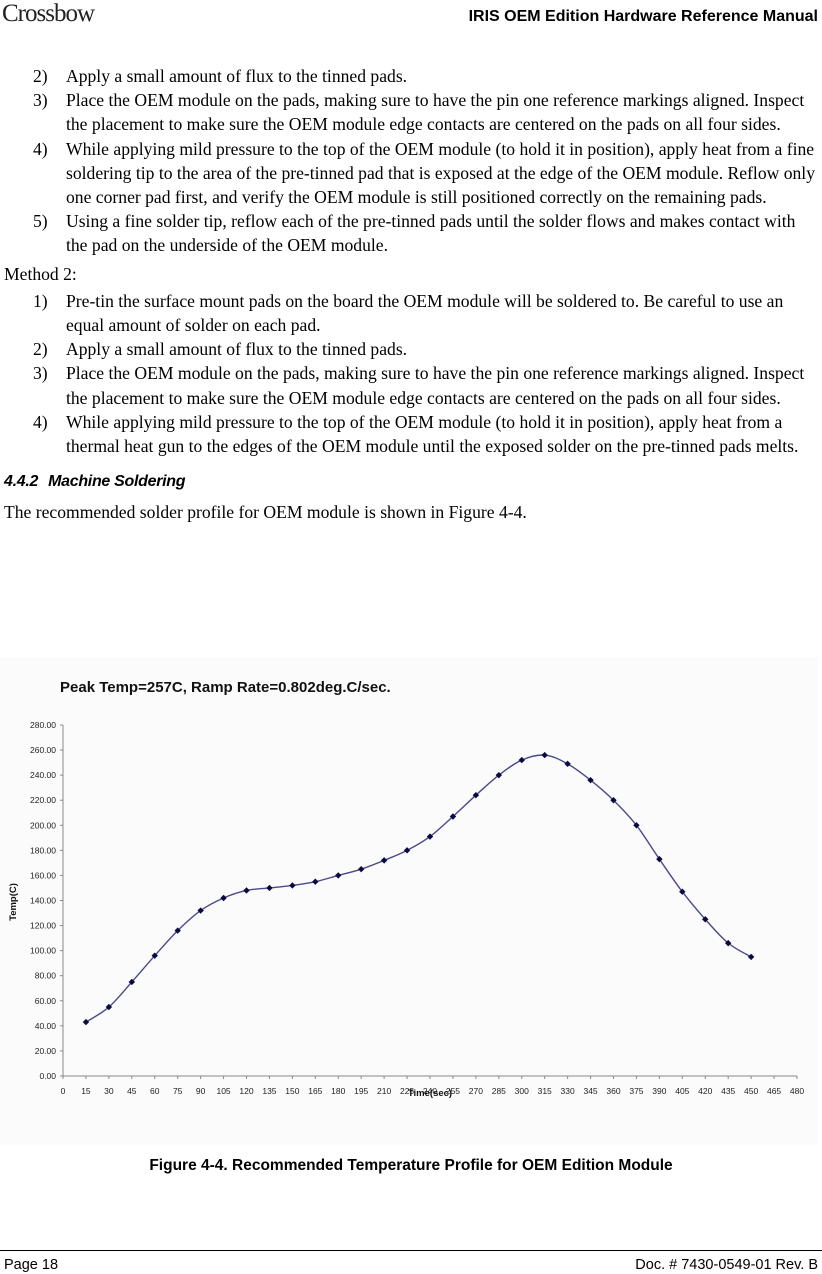 The image size is (822, 1274). Describe the element at coordinates (21, 482) in the screenshot. I see `section-number: 4.4.2` at that location.